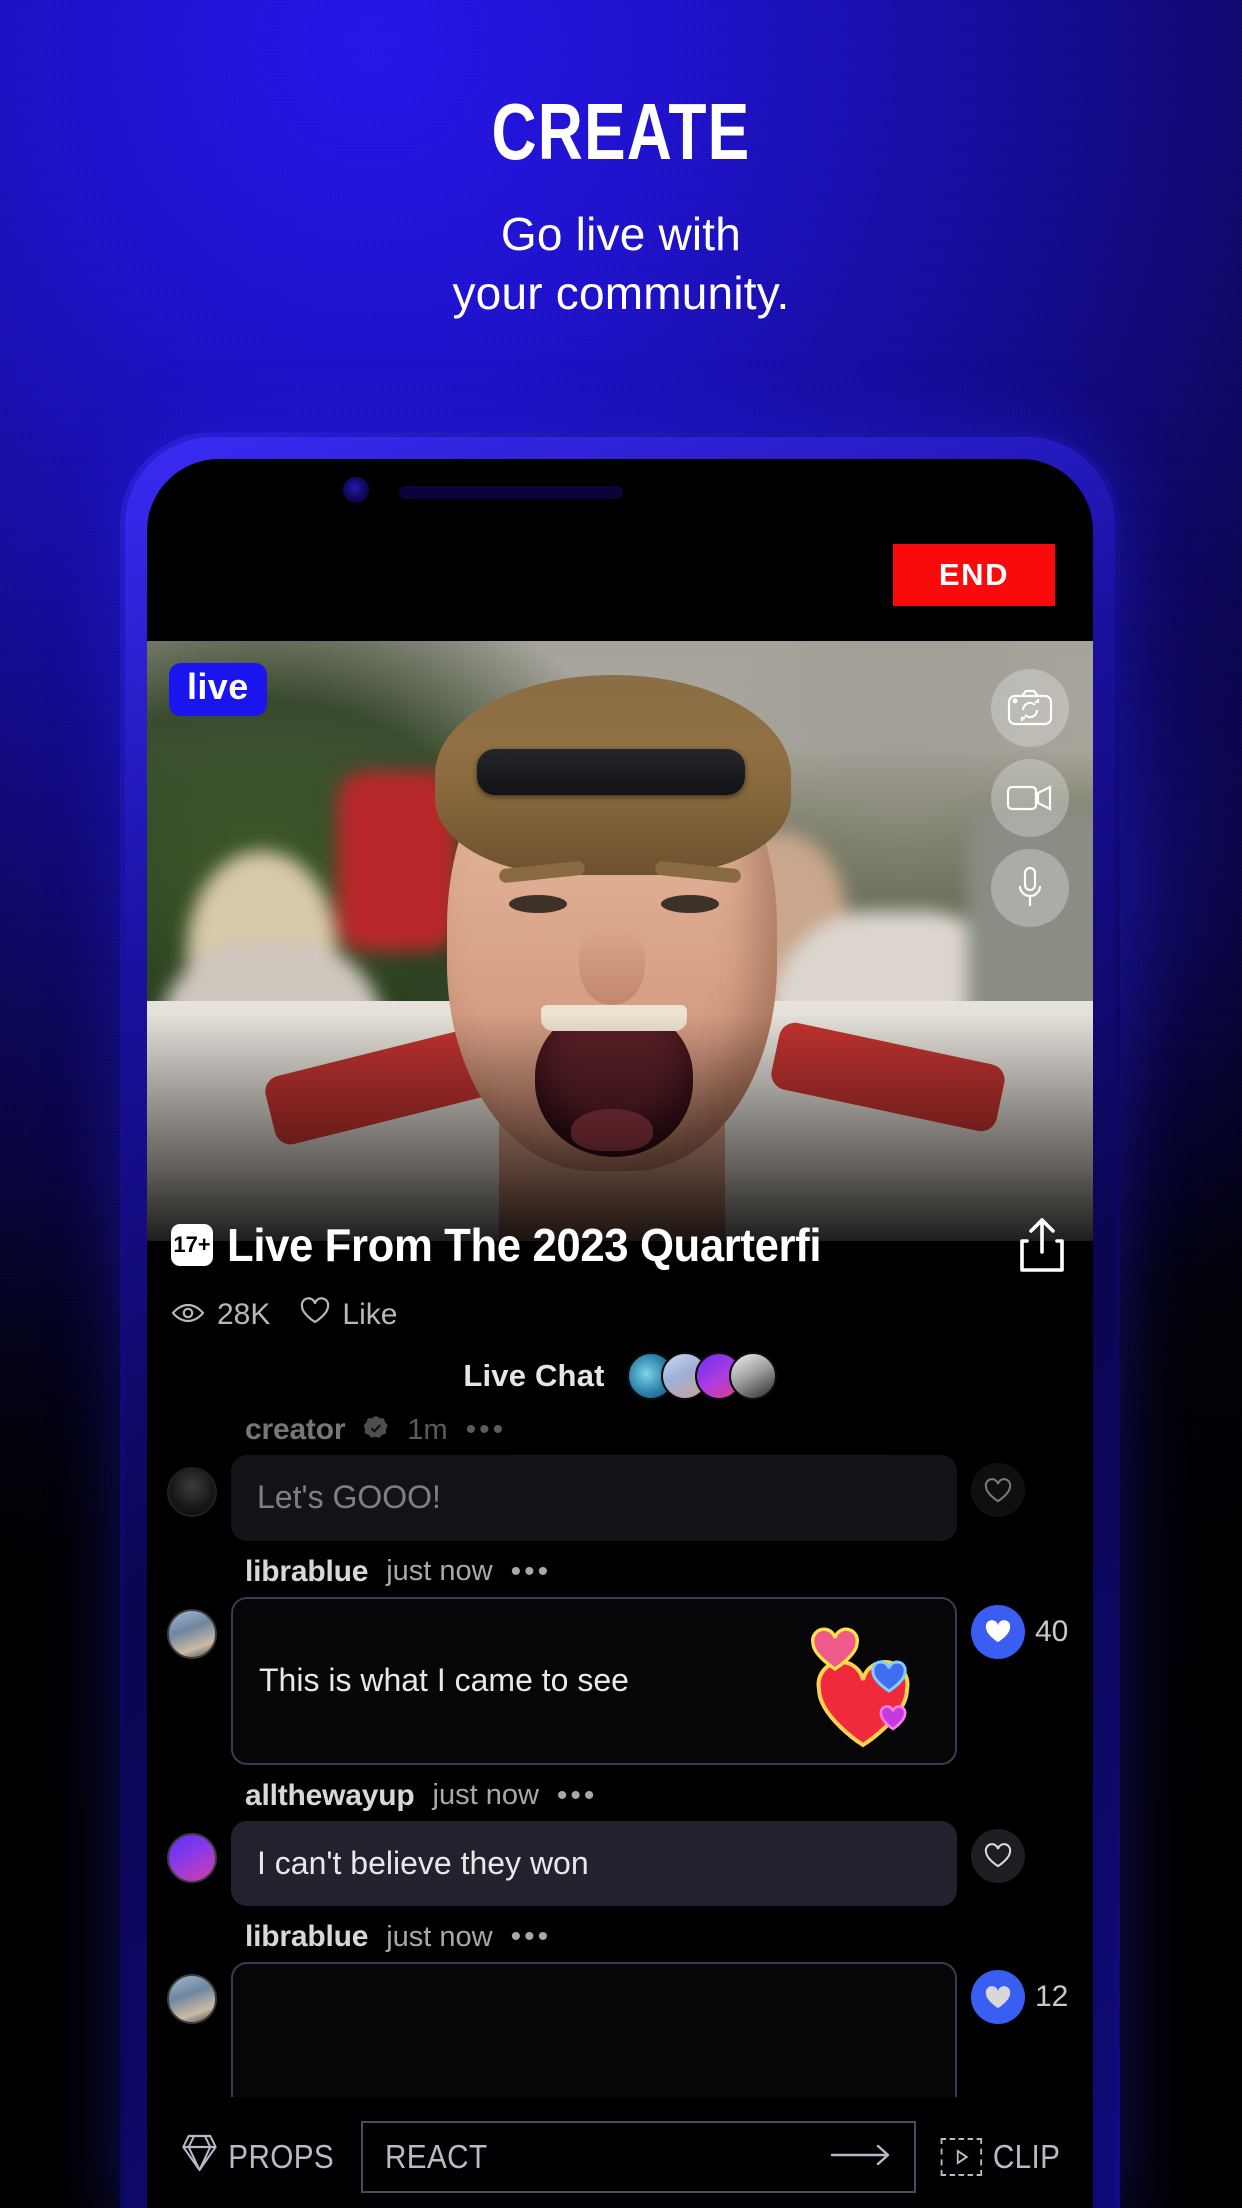 This screenshot has width=1242, height=2208. Describe the element at coordinates (436, 2156) in the screenshot. I see `react-label: REACT` at that location.